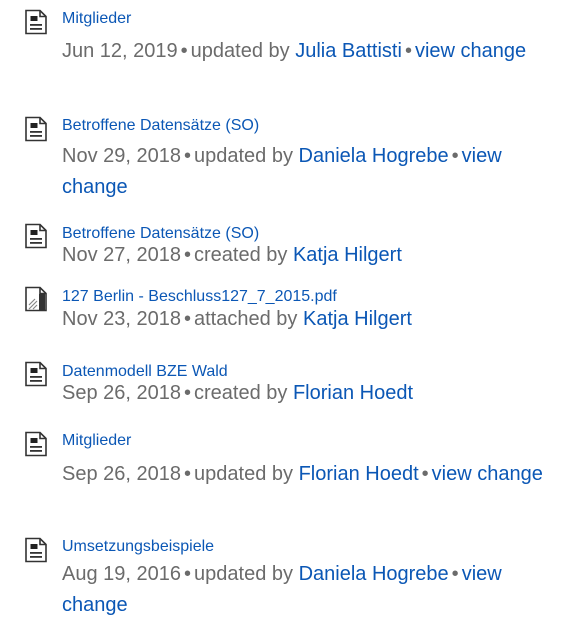 The image size is (571, 621). I want to click on item-action: attached by, so click(246, 319).